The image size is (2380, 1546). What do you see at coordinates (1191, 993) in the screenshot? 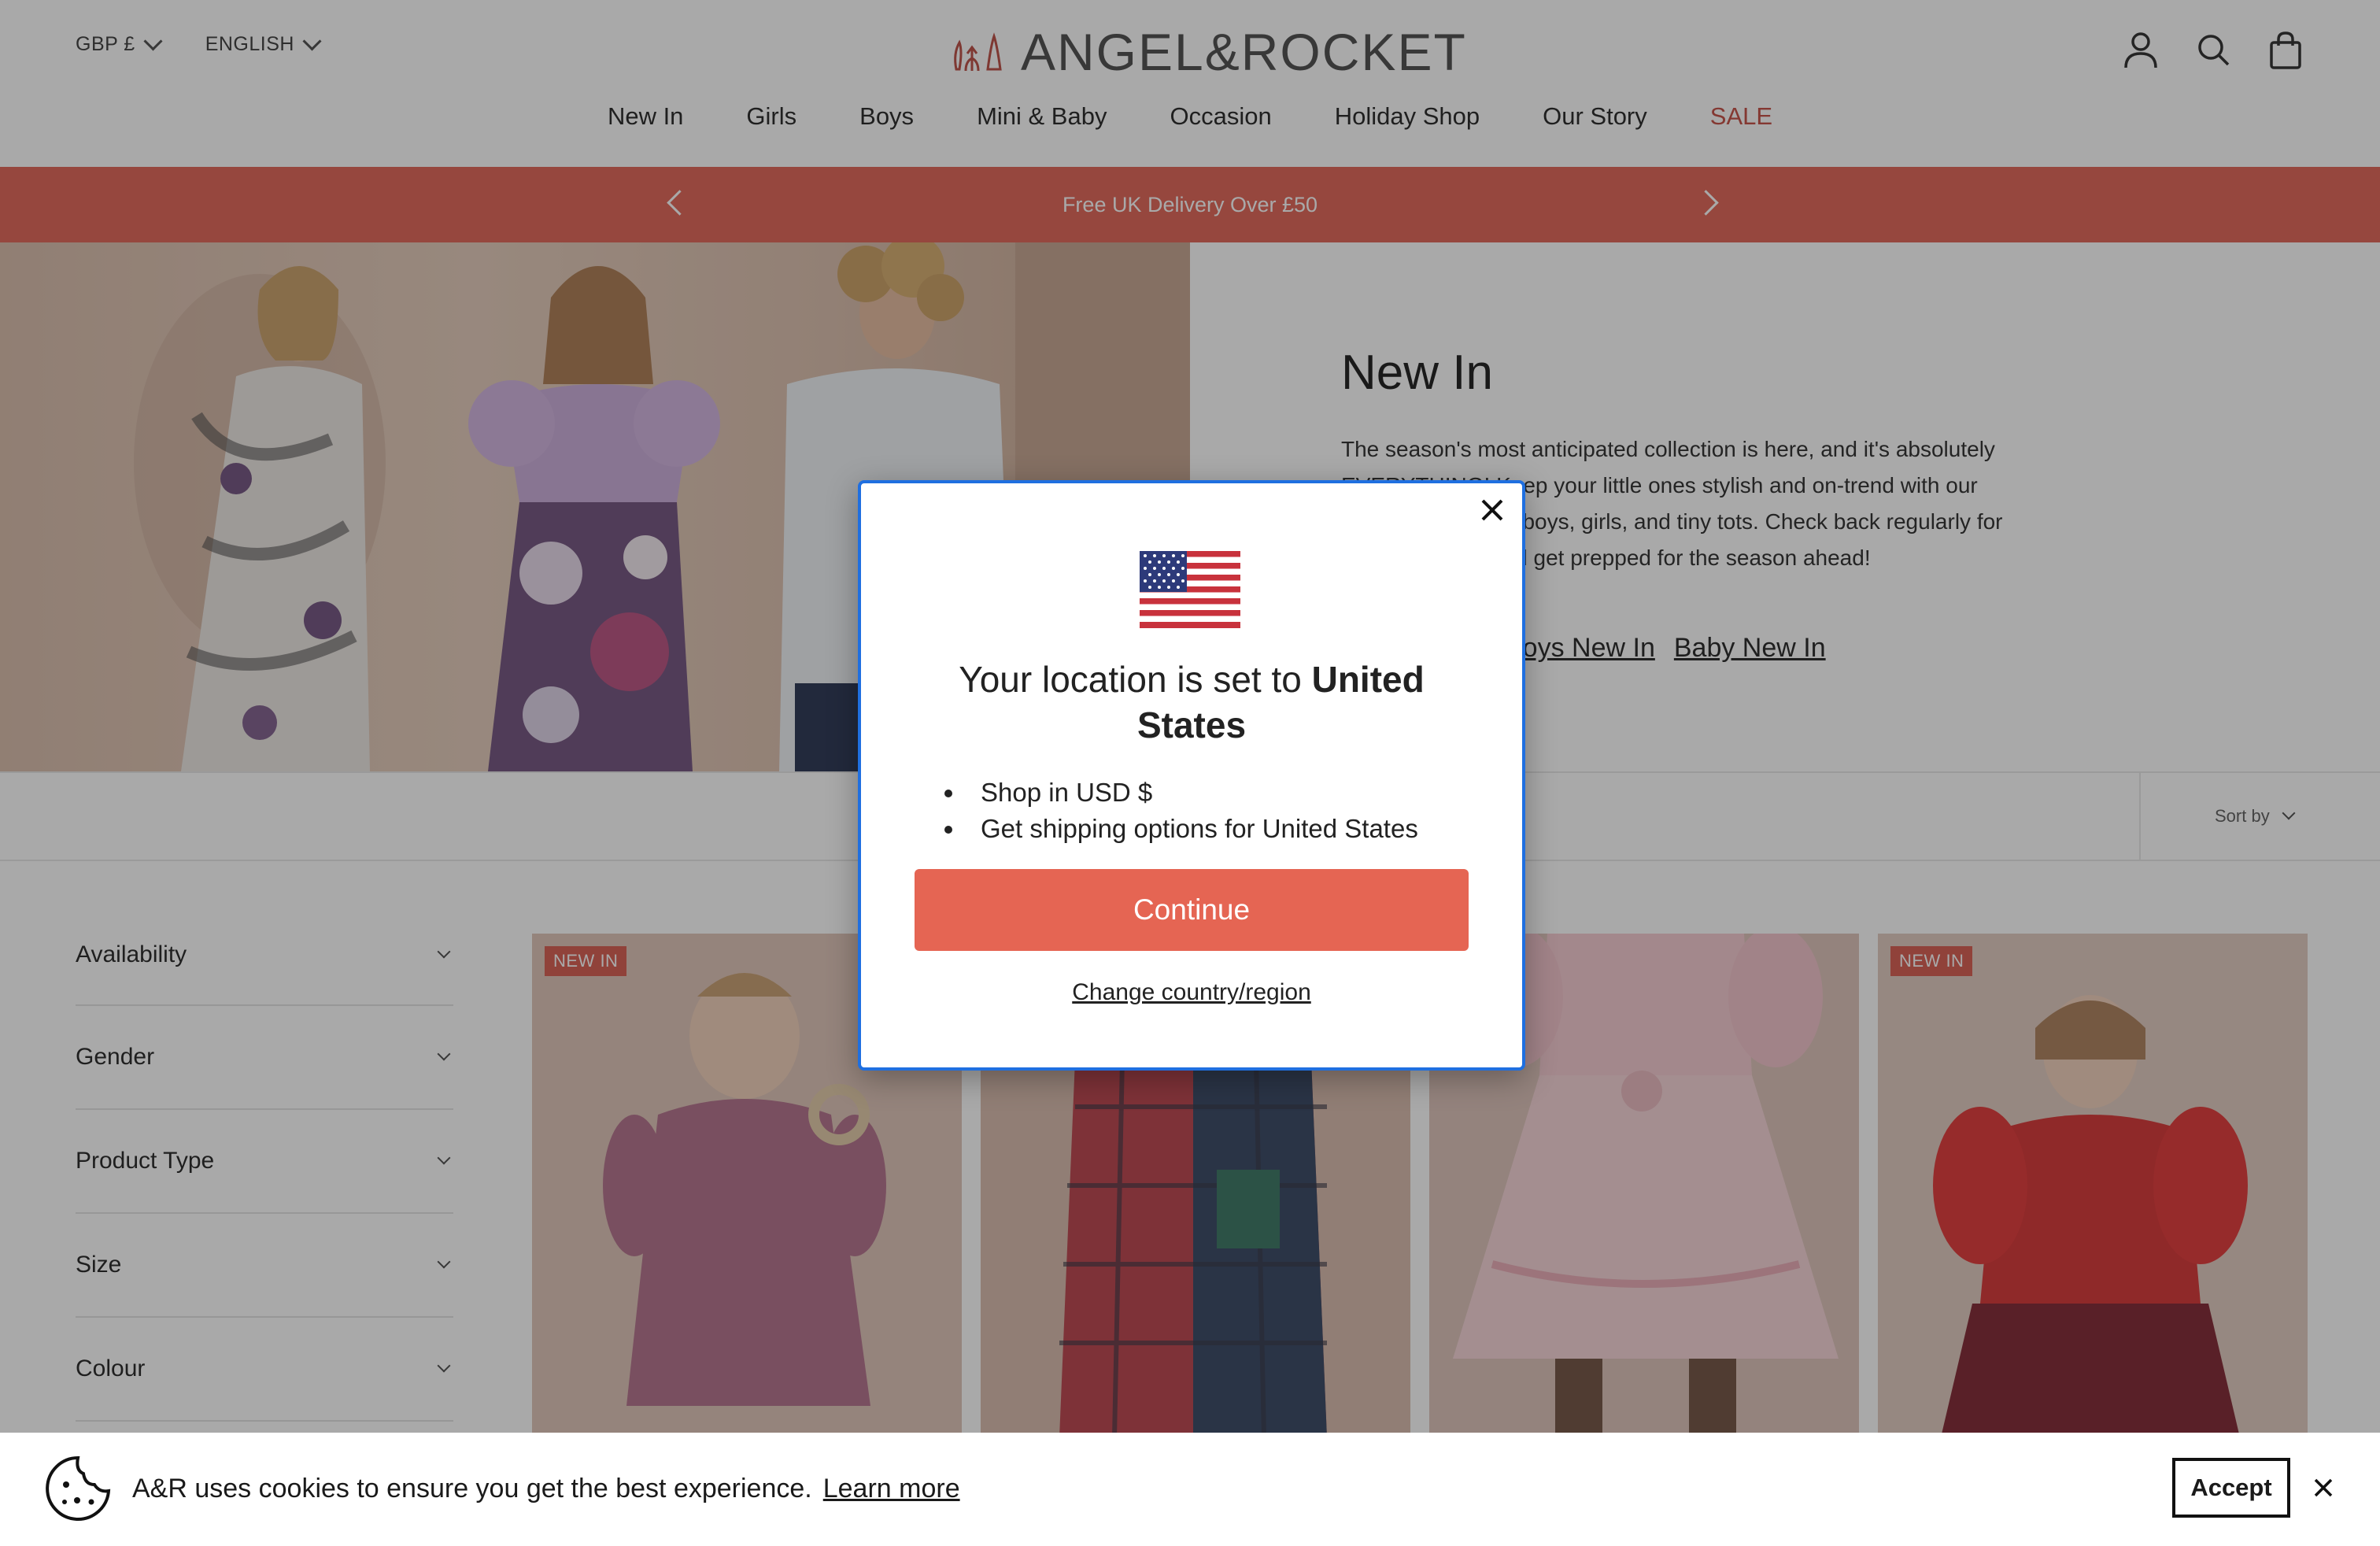
I see `change-country-link: Change country/region` at bounding box center [1191, 993].